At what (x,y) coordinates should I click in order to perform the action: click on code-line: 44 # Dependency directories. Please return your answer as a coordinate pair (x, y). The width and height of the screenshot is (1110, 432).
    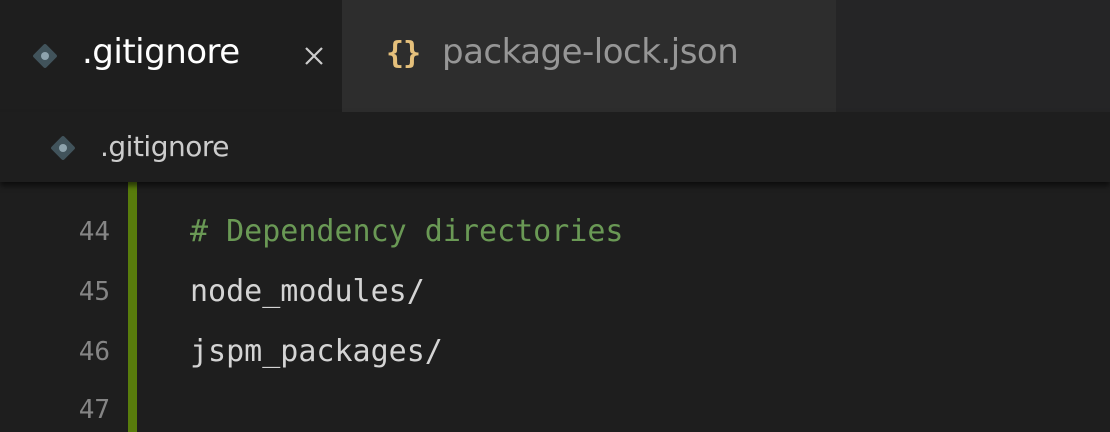
    Looking at the image, I should click on (555, 232).